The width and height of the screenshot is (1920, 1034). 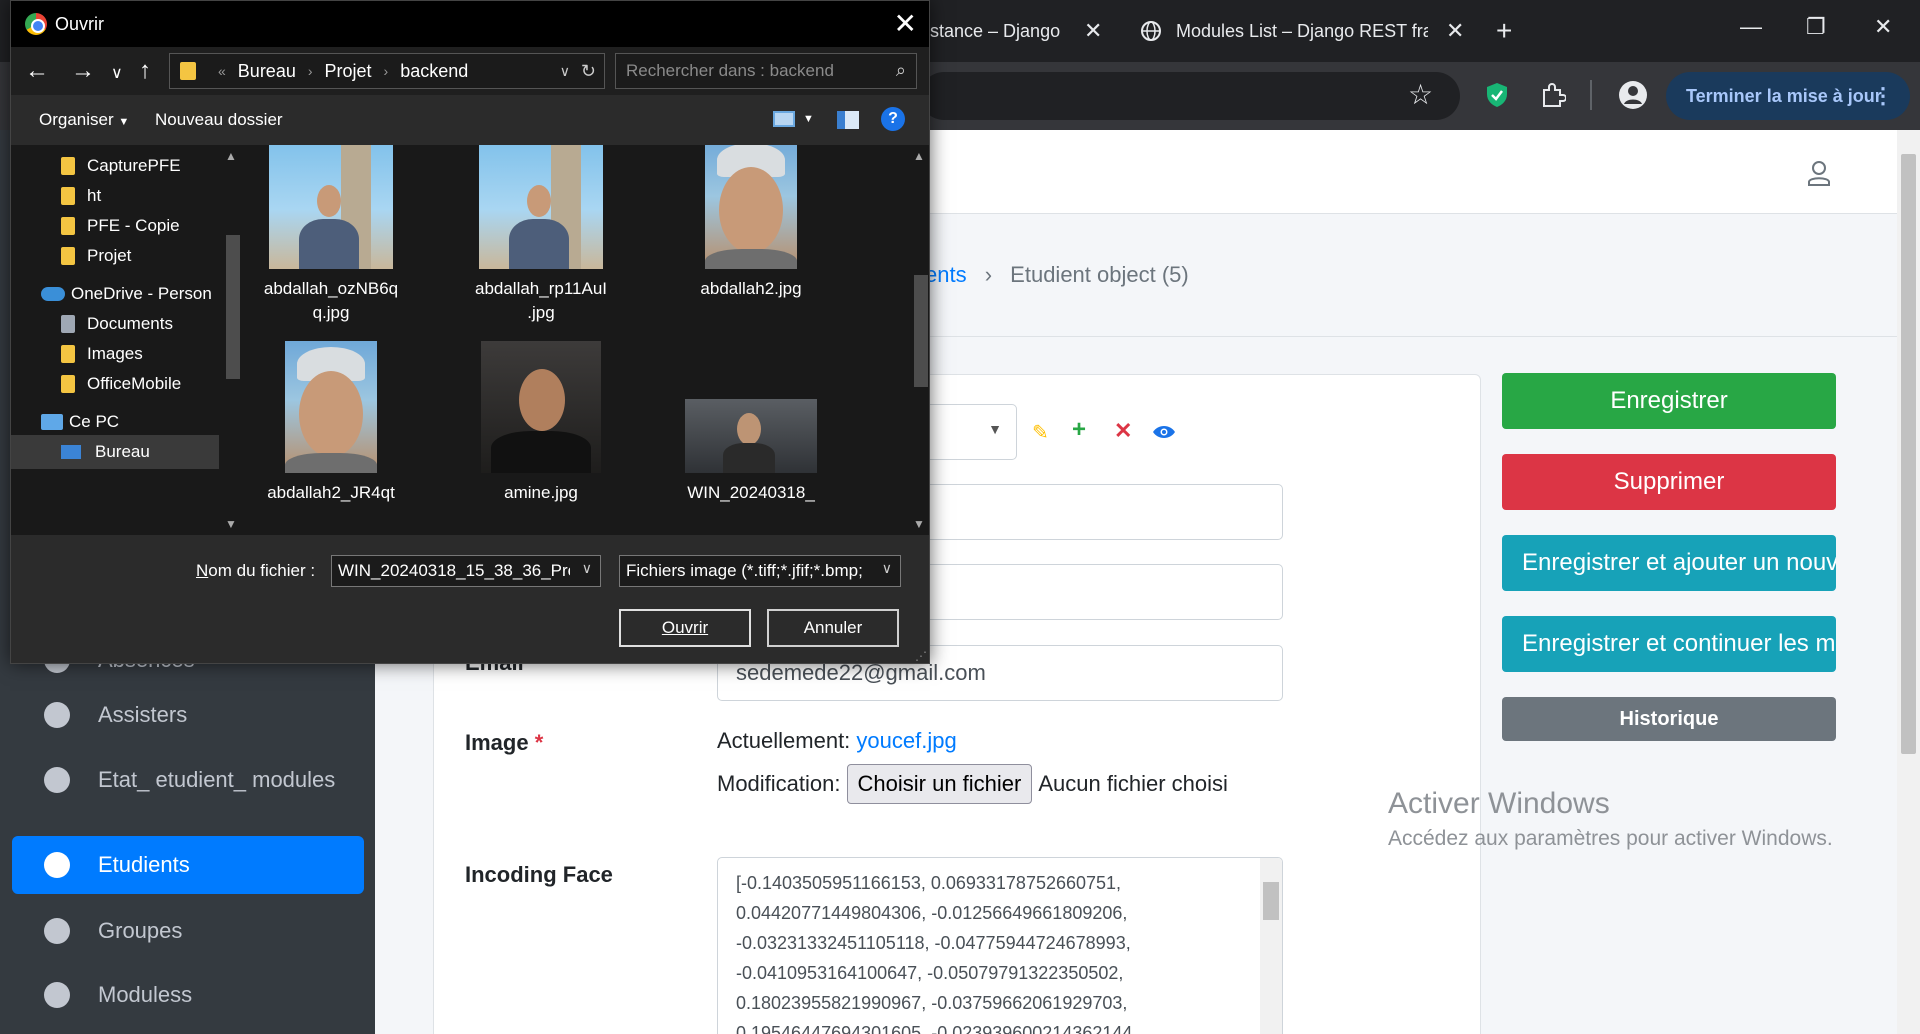 What do you see at coordinates (188, 931) in the screenshot?
I see `sidebar-item-groupes: Groupes` at bounding box center [188, 931].